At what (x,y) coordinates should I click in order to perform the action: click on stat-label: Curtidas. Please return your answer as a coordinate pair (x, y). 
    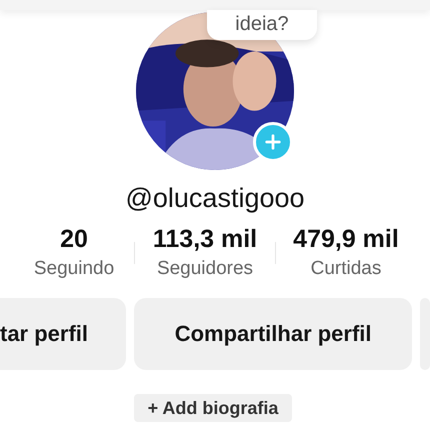
    Looking at the image, I should click on (346, 269).